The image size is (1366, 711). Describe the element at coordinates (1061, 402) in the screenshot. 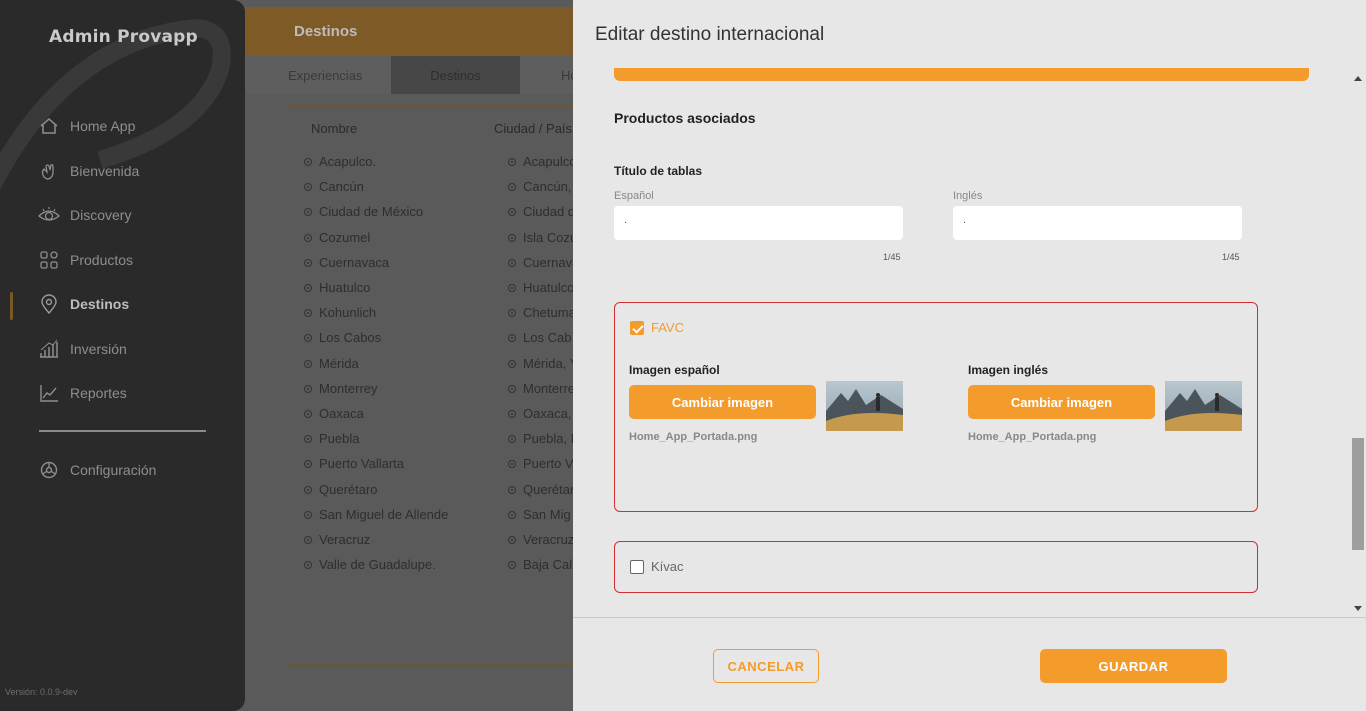

I see `change-image-english-button: Cambiar imagen` at that location.